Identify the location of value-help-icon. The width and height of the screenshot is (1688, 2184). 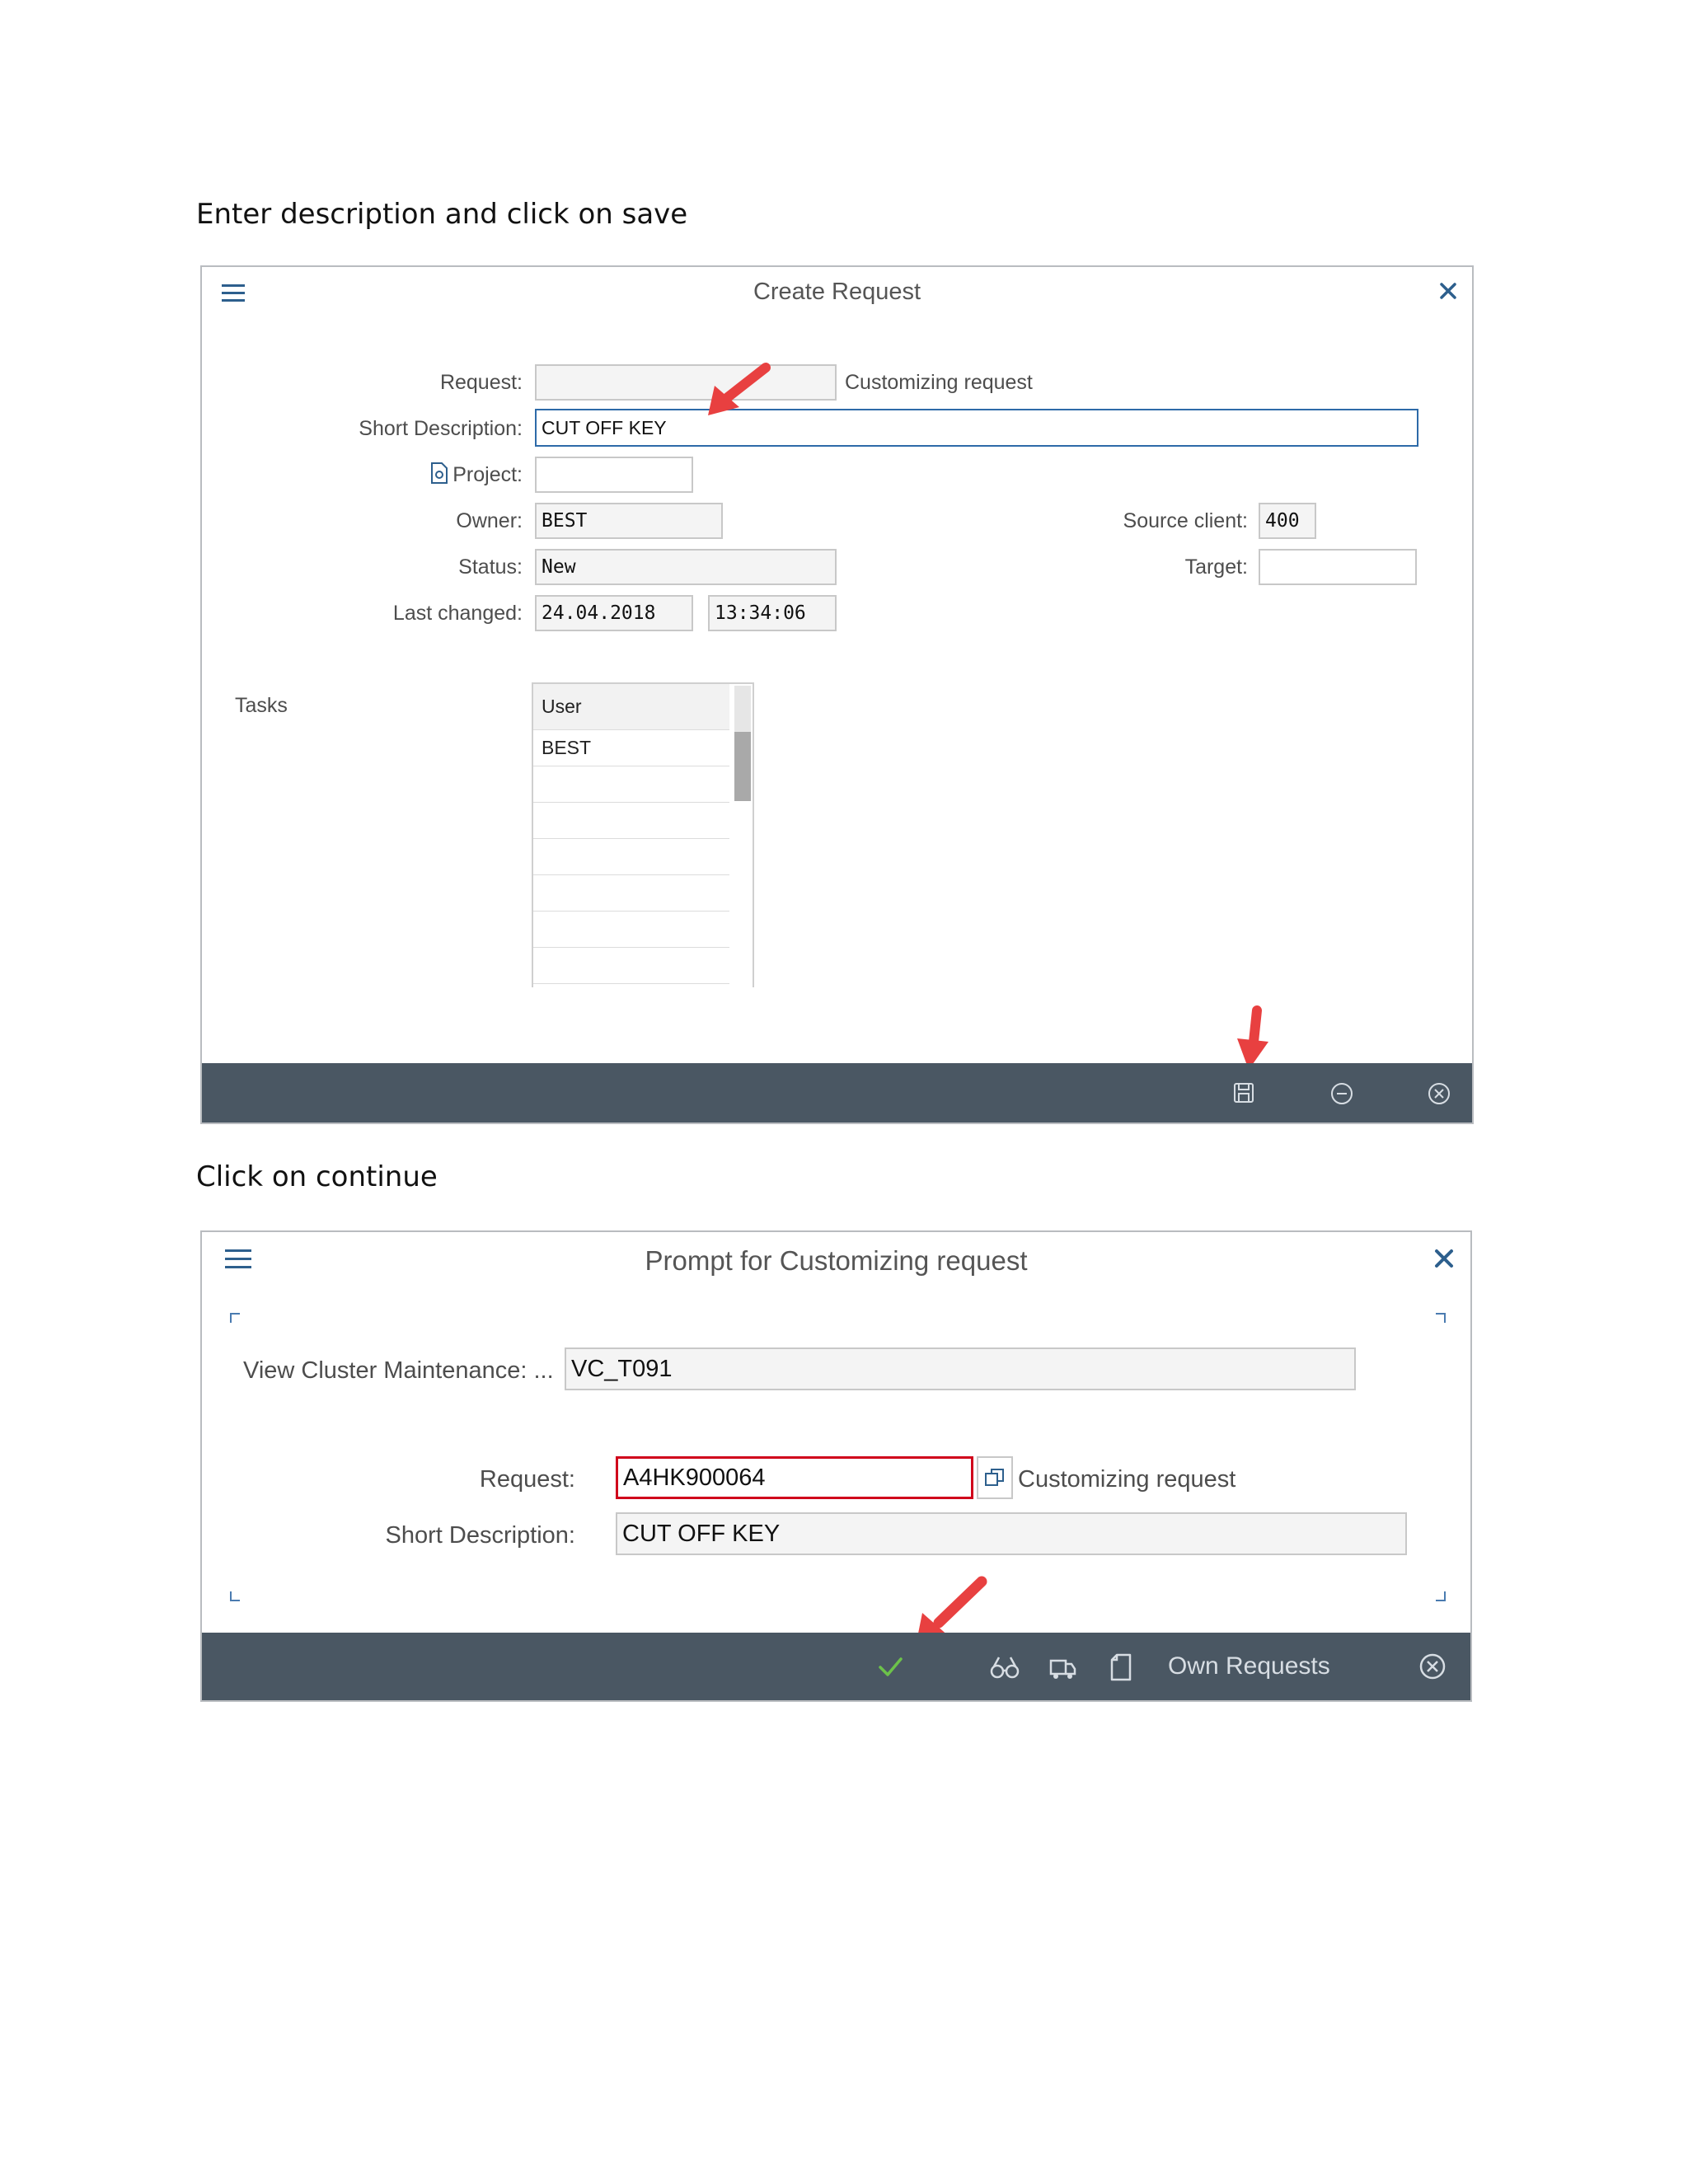
(994, 1477).